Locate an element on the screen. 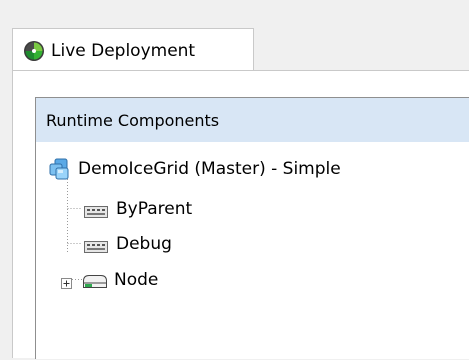  tree-item-label: Debug is located at coordinates (144, 244).